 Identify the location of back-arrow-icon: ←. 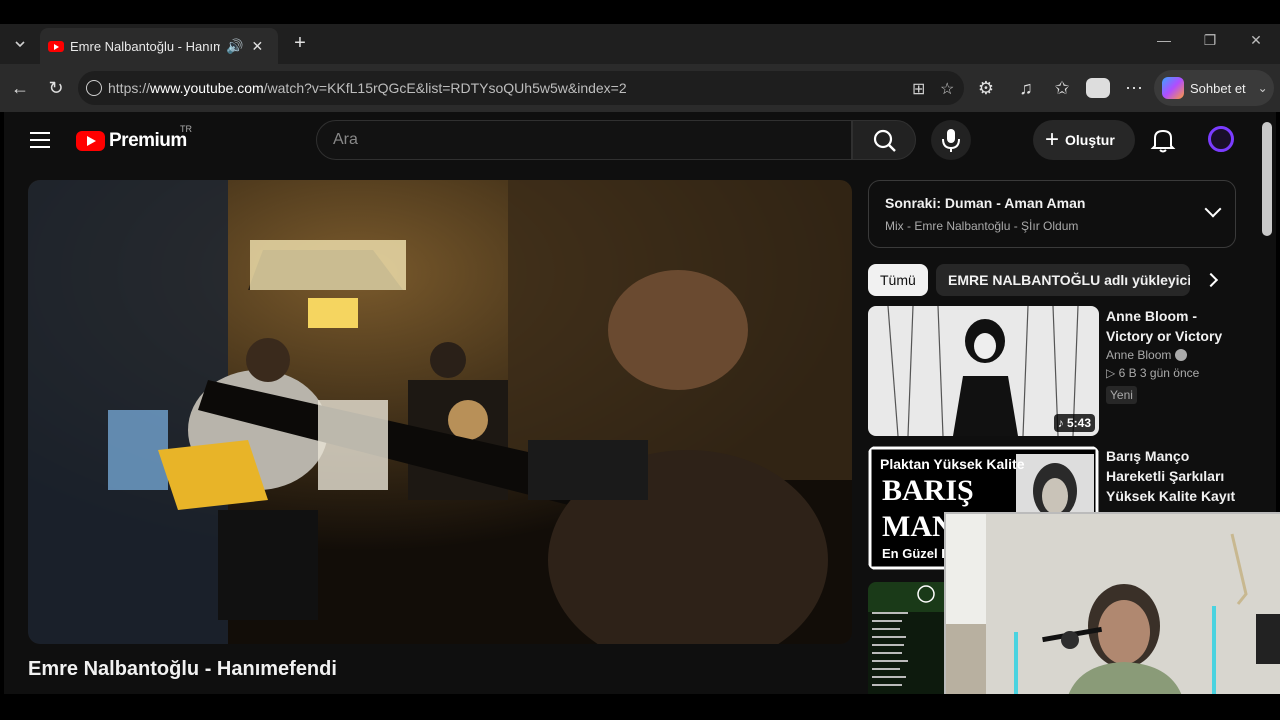
(20, 88).